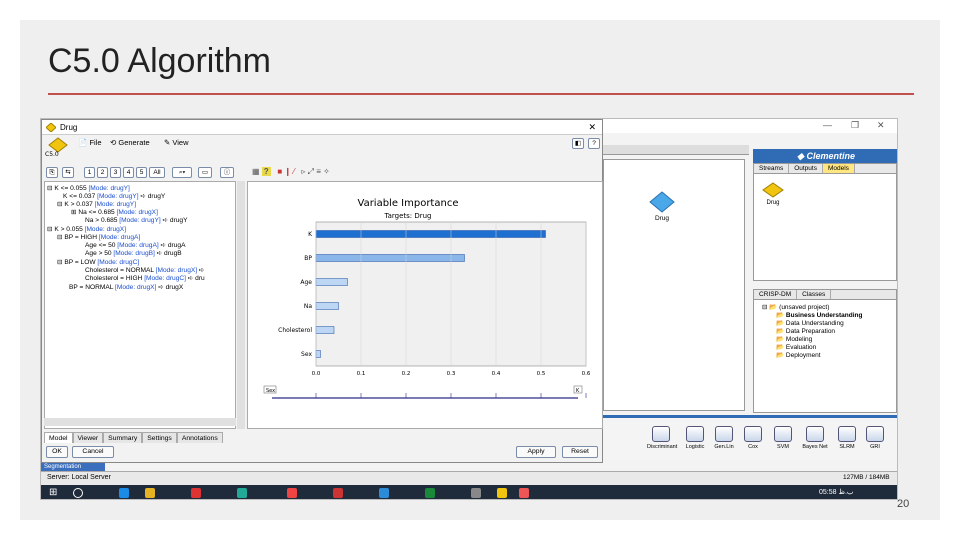 This screenshot has height=540, width=960. I want to click on x-tick-label: 0.5, so click(541, 374).